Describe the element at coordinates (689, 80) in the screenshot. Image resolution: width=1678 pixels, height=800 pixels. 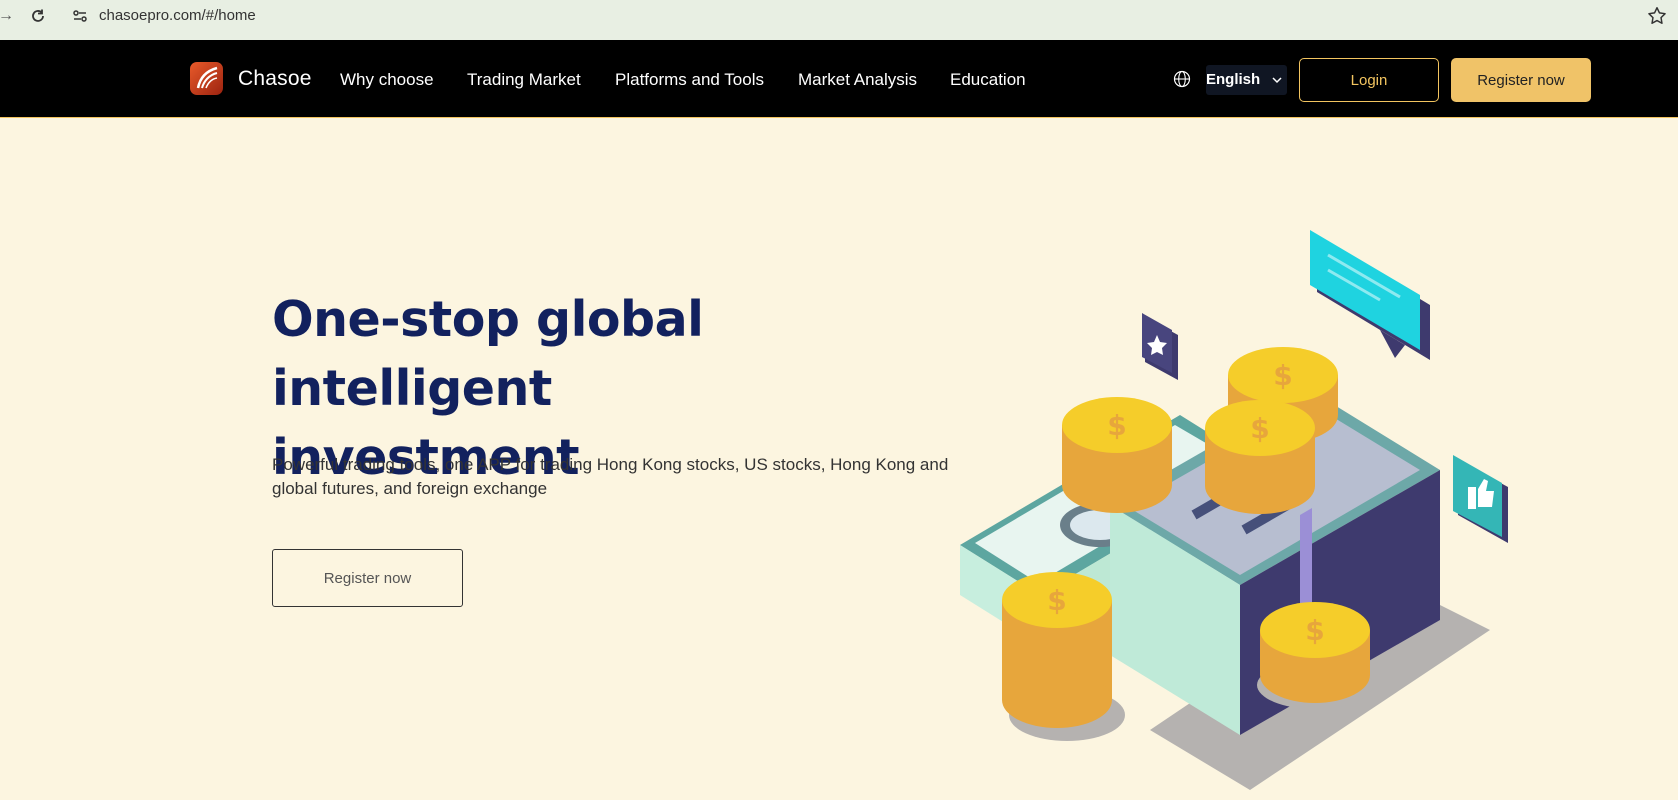
I see `nav-platforms-and-tools: Platforms and Tools` at that location.